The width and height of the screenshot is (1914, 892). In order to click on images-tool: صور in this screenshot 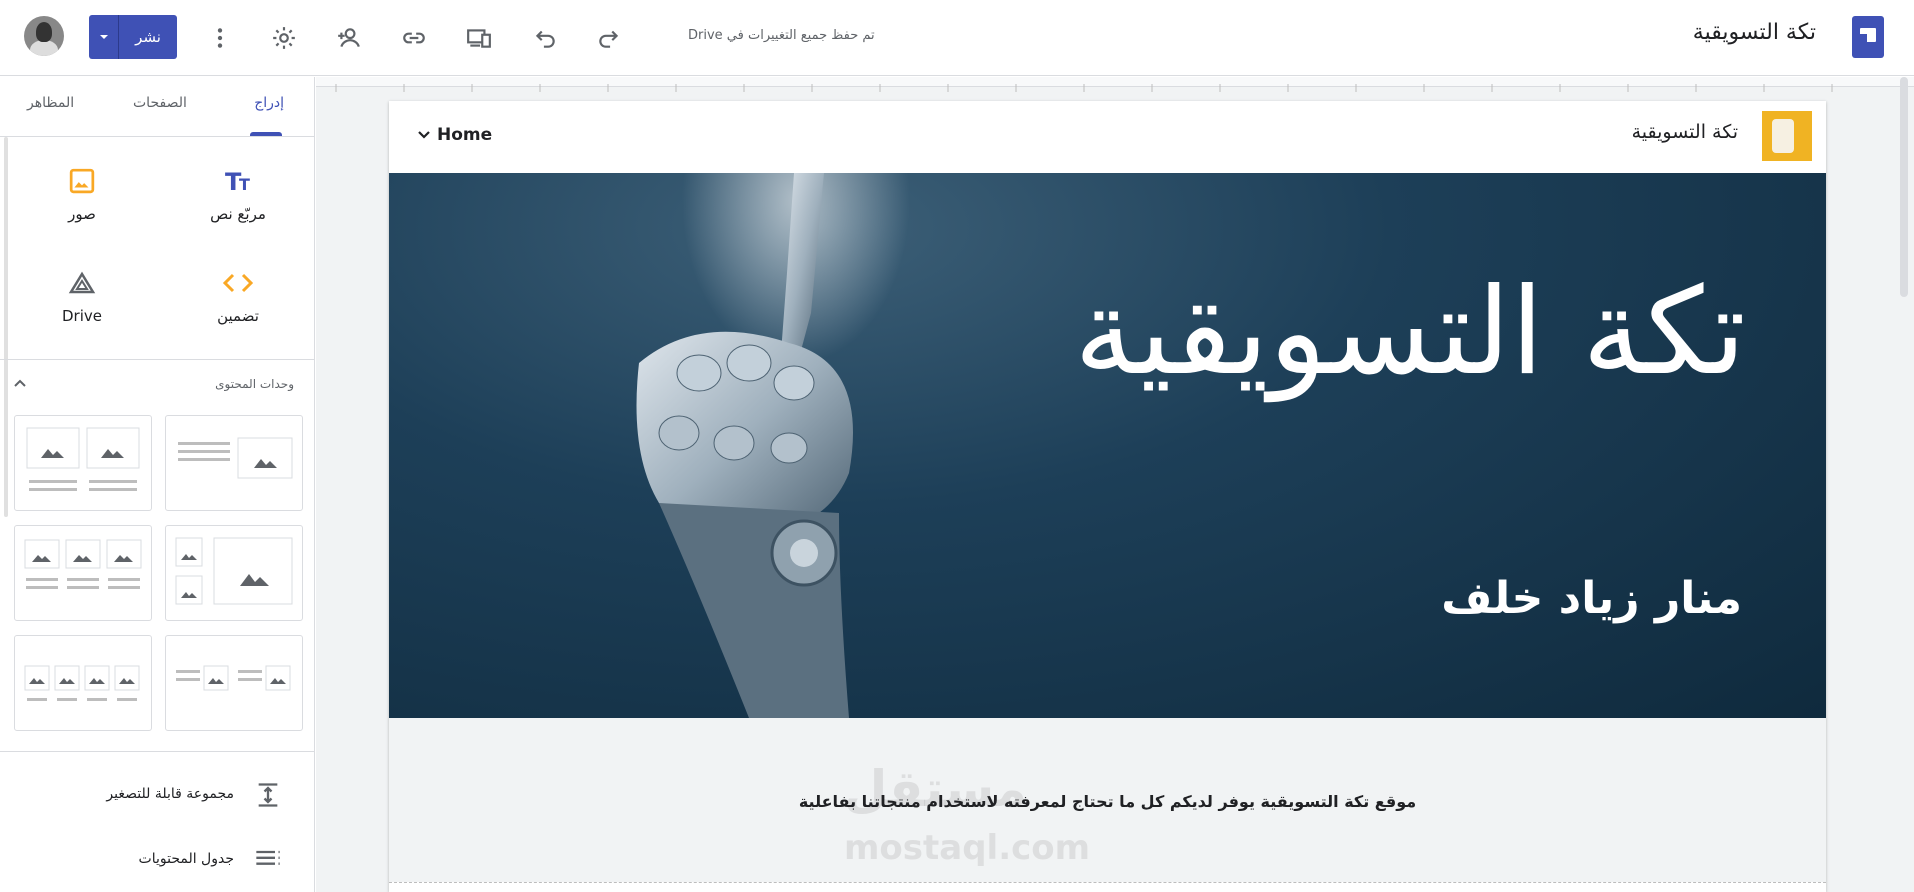, I will do `click(82, 193)`.